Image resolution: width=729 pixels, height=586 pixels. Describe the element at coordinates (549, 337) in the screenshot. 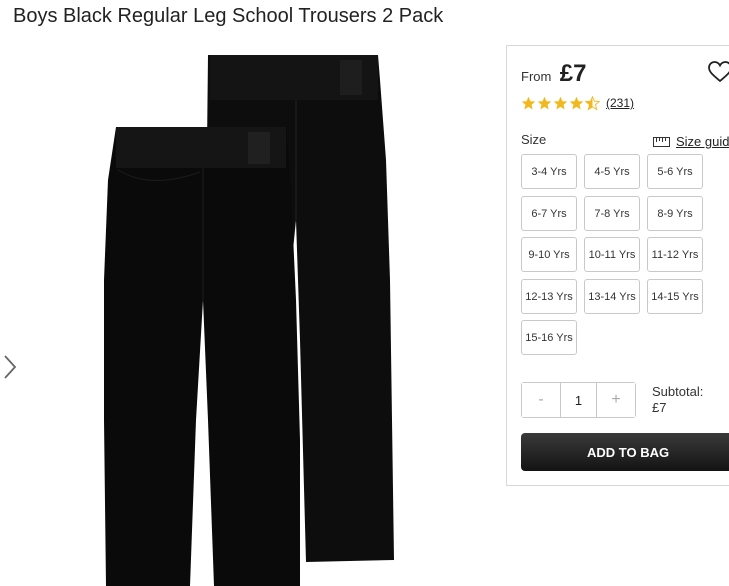

I see `size-option-15-16: 15-16 Yrs` at that location.